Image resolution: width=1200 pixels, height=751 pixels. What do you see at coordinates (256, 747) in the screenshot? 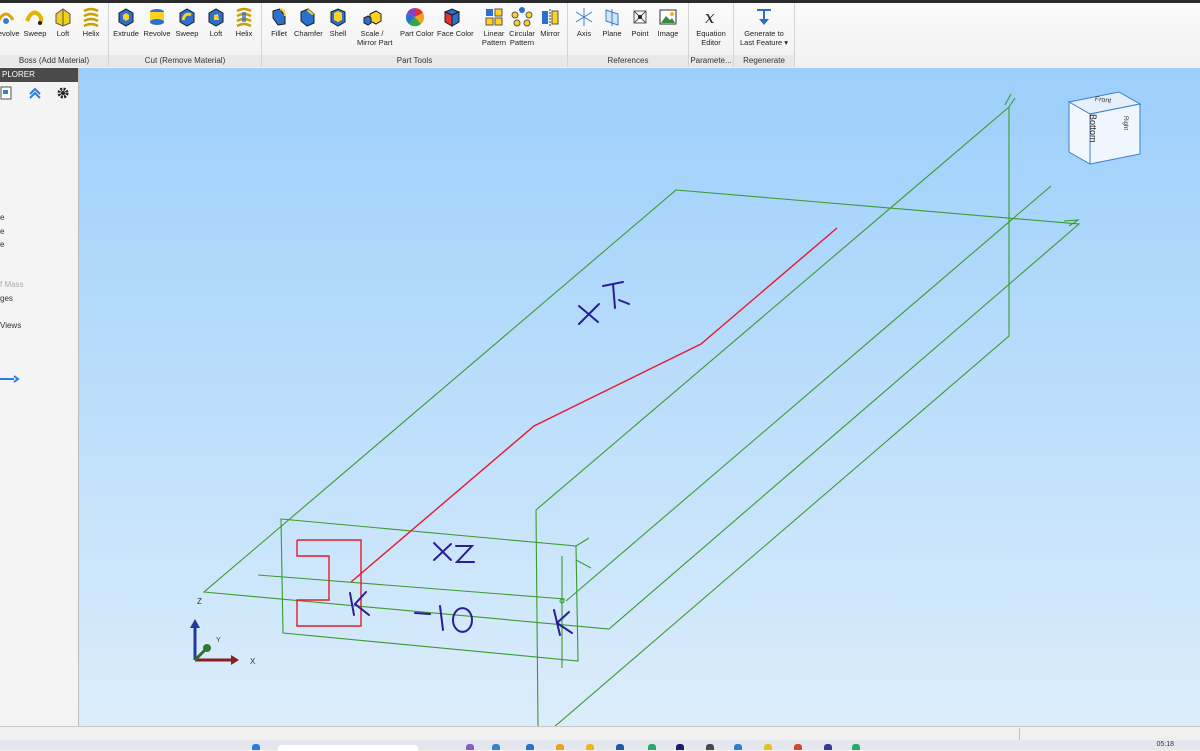
I see `start-icon` at bounding box center [256, 747].